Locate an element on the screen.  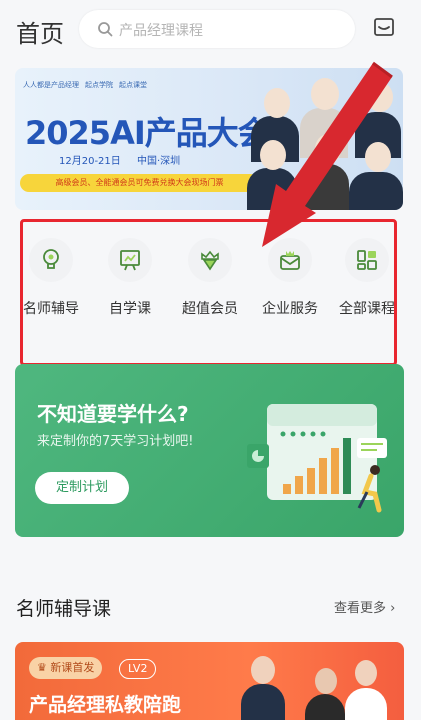
course-banner: ♛ 新课首发 LV2 产品经理私教陪跑 is located at coordinates (209, 681).